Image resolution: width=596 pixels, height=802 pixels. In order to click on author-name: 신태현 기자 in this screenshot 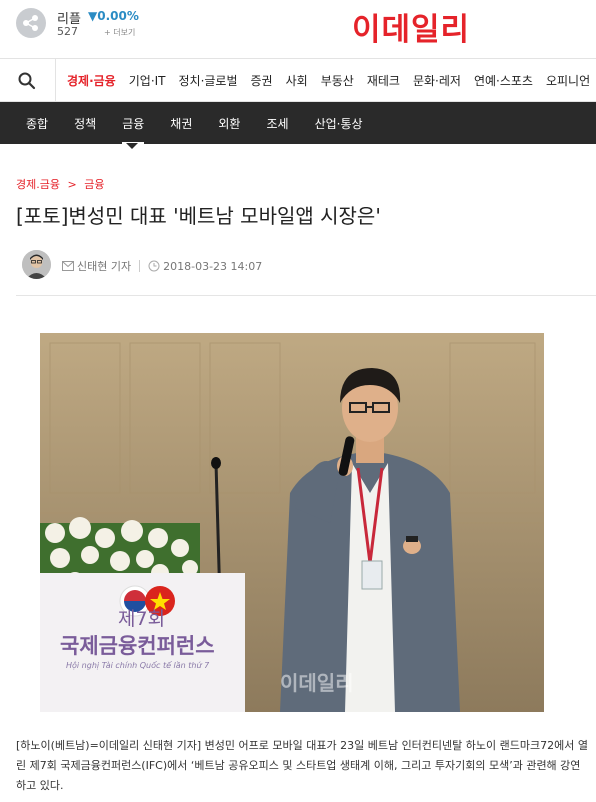, I will do `click(104, 266)`.